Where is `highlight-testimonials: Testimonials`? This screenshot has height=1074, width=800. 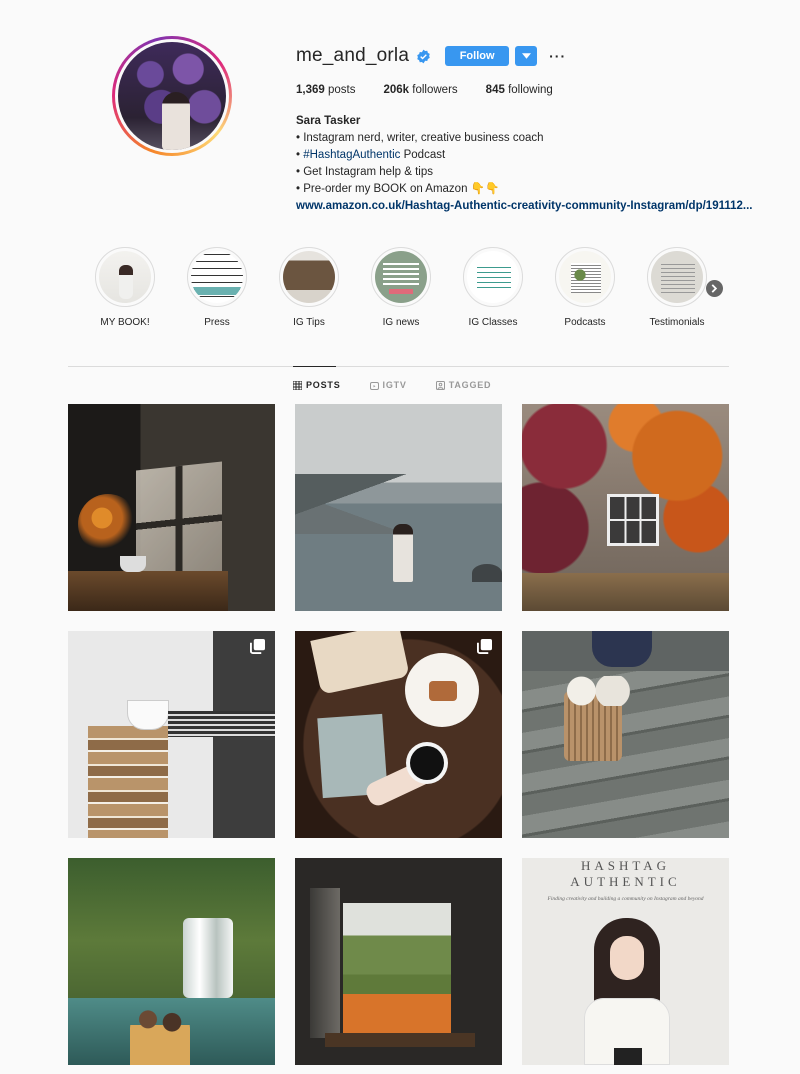
highlight-testimonials: Testimonials is located at coordinates (677, 287).